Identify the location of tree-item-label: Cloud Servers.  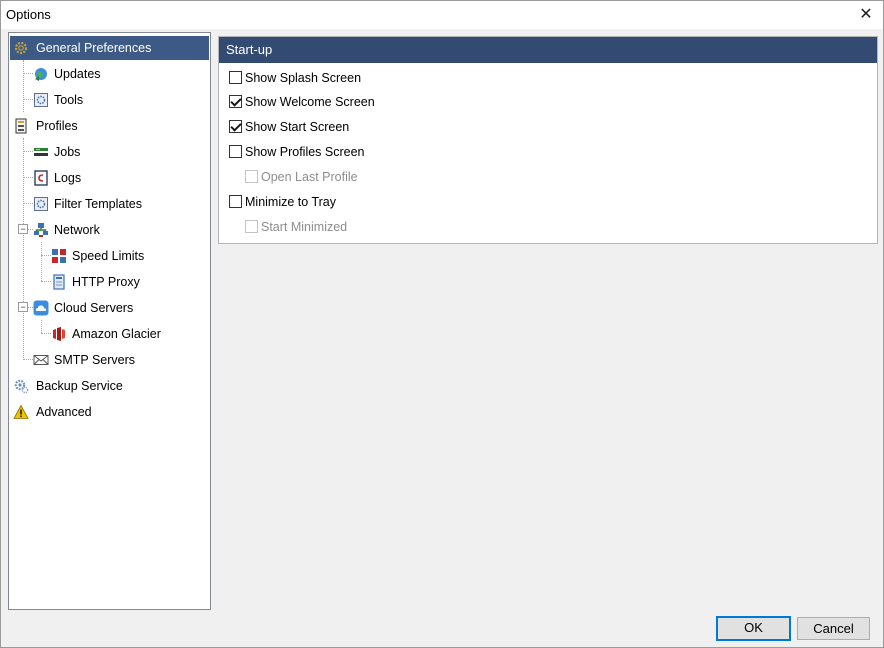
(94, 308).